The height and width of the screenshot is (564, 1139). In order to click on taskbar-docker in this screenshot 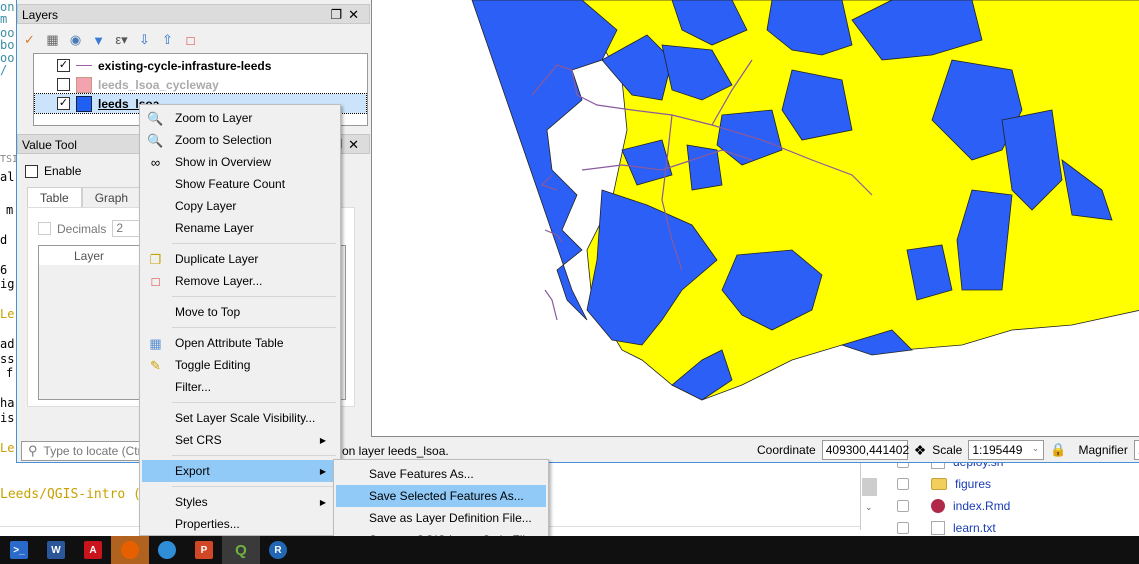, I will do `click(167, 550)`.